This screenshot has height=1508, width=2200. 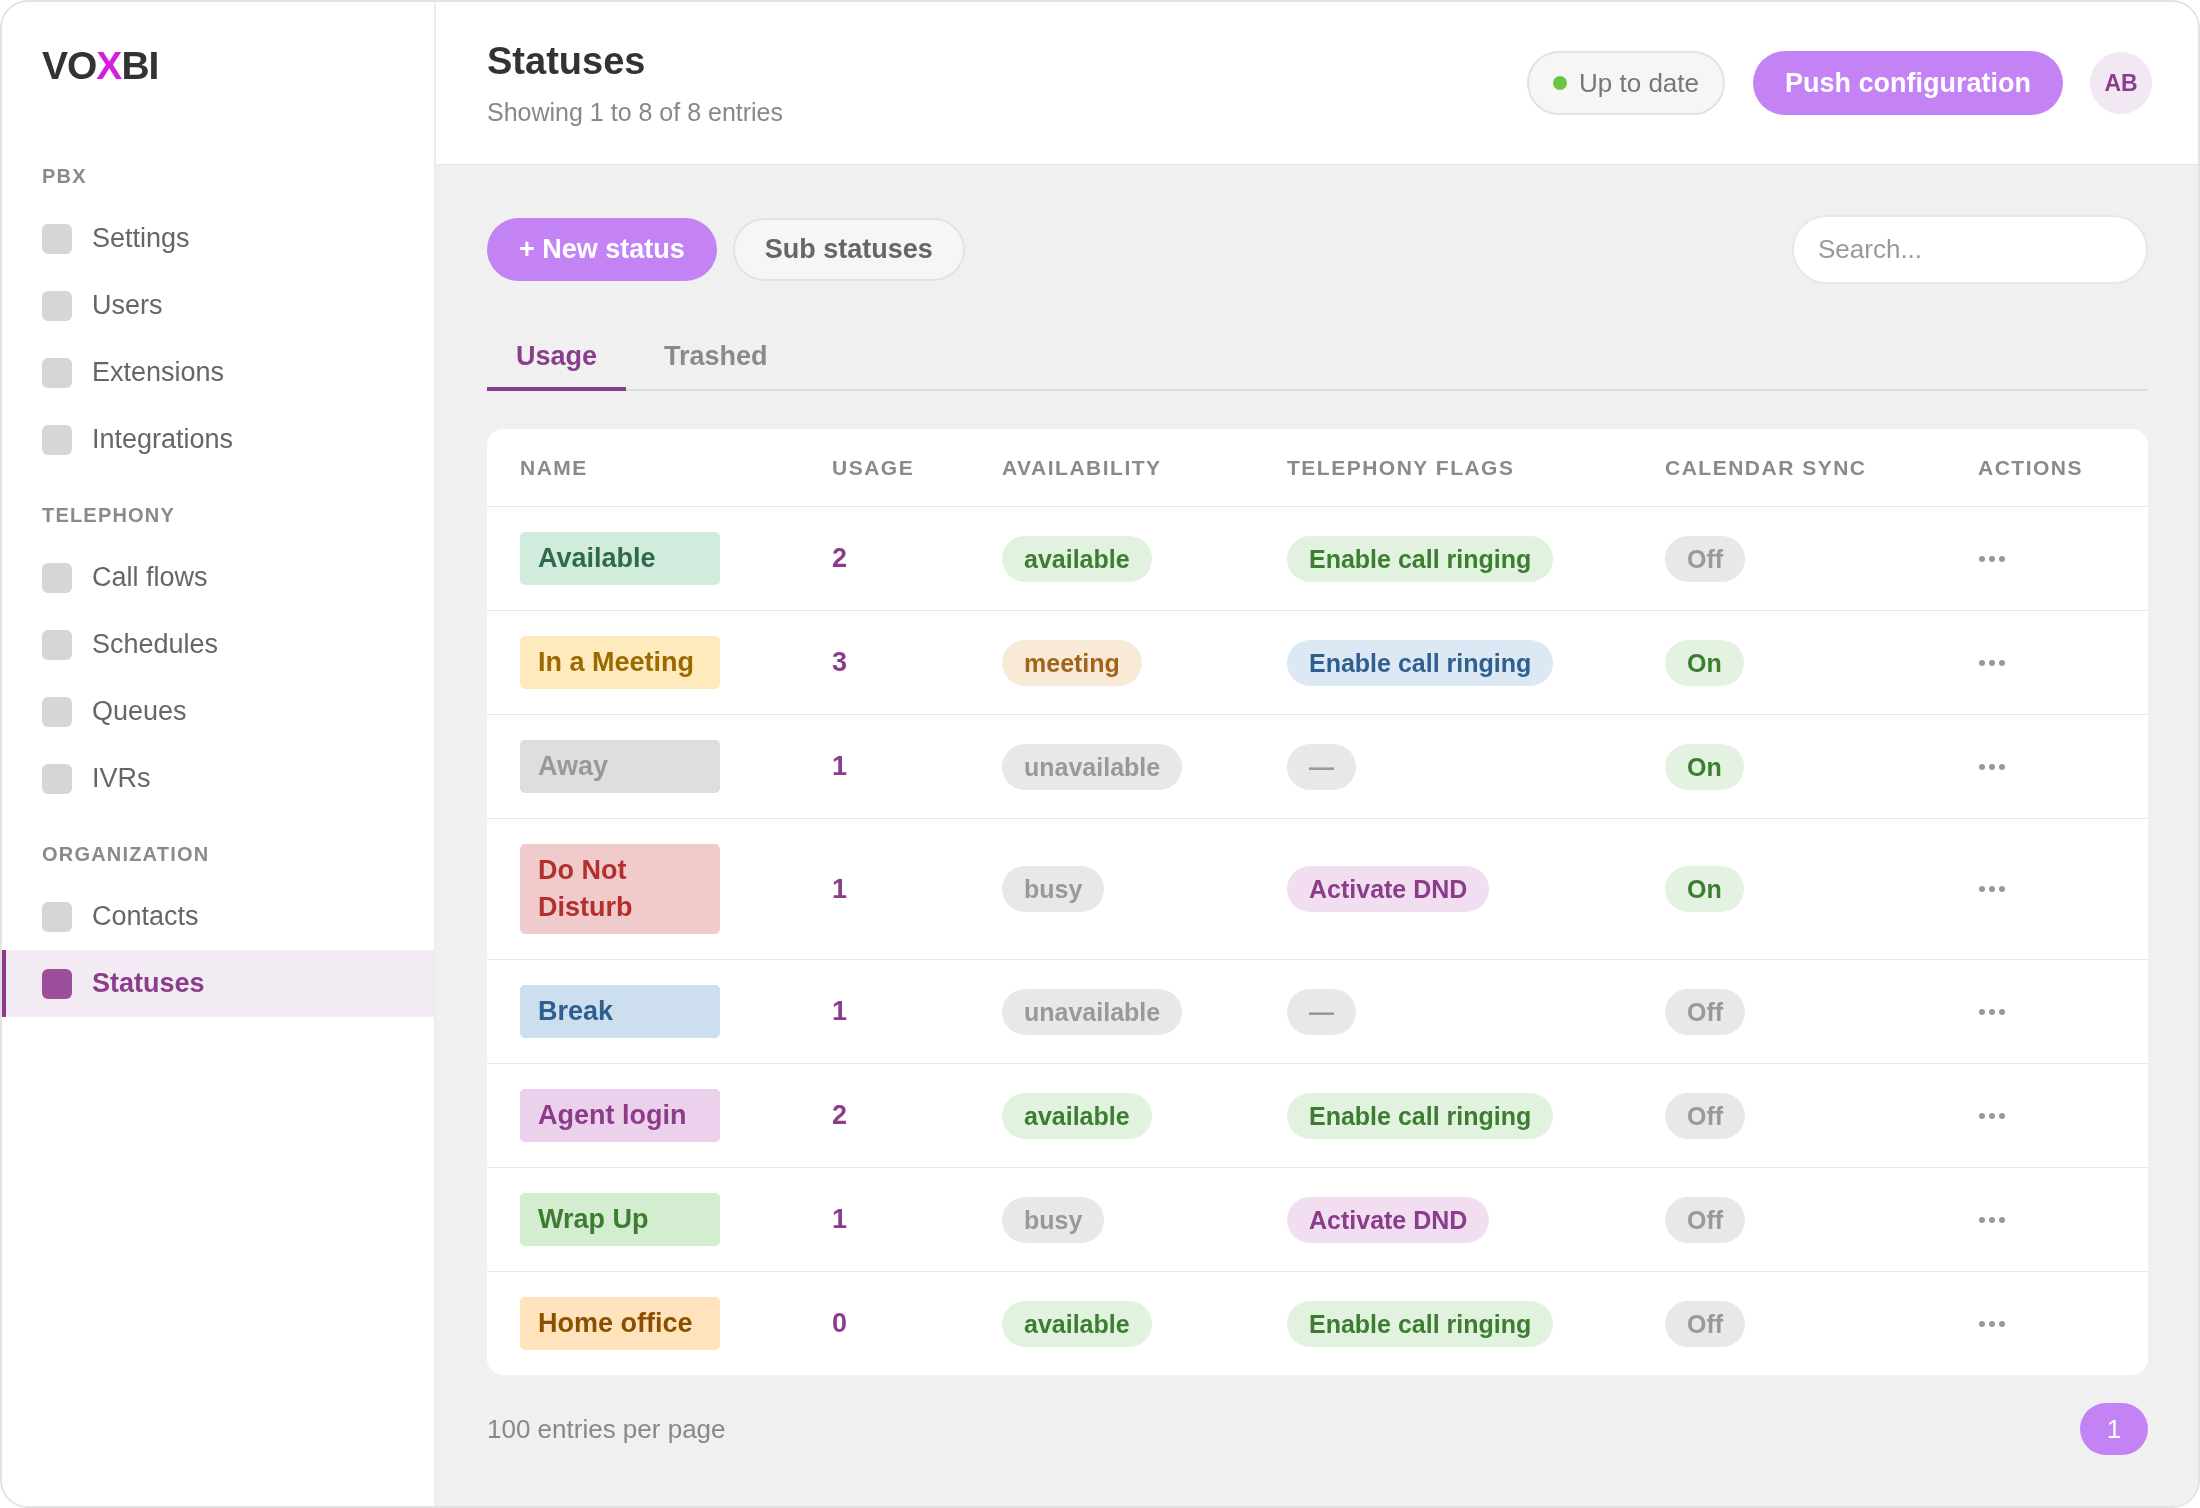 What do you see at coordinates (620, 766) in the screenshot?
I see `status-name-tag: Away` at bounding box center [620, 766].